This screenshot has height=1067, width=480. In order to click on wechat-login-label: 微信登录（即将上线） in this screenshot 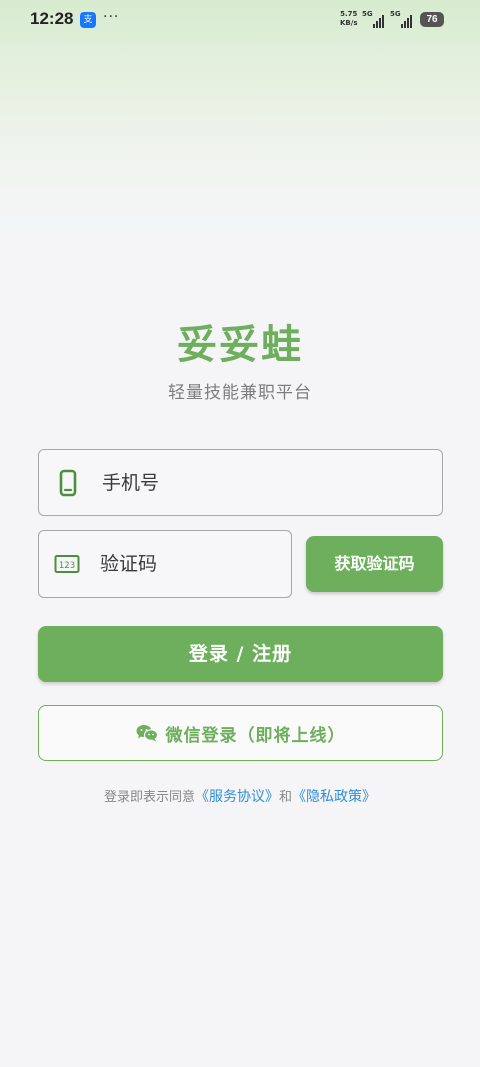, I will do `click(255, 735)`.